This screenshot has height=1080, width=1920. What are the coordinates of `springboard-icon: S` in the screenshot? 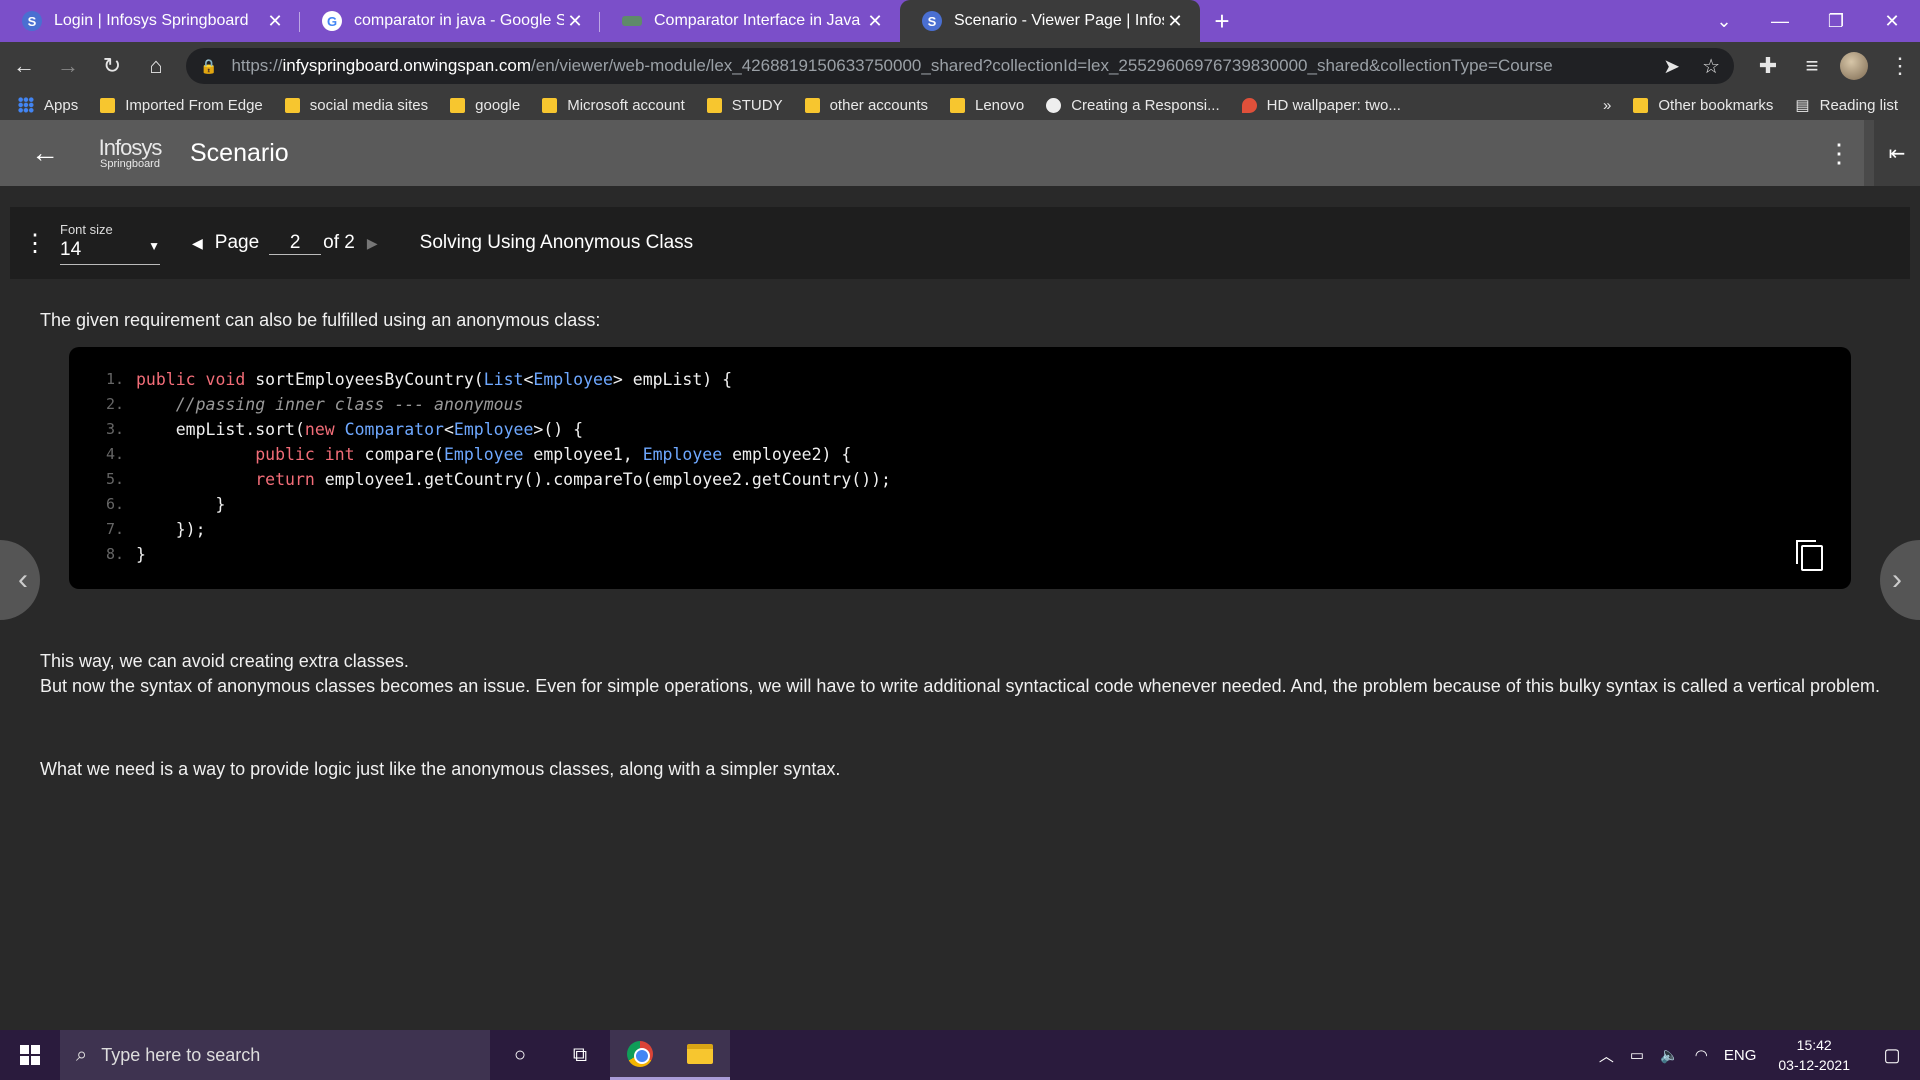 It's located at (932, 21).